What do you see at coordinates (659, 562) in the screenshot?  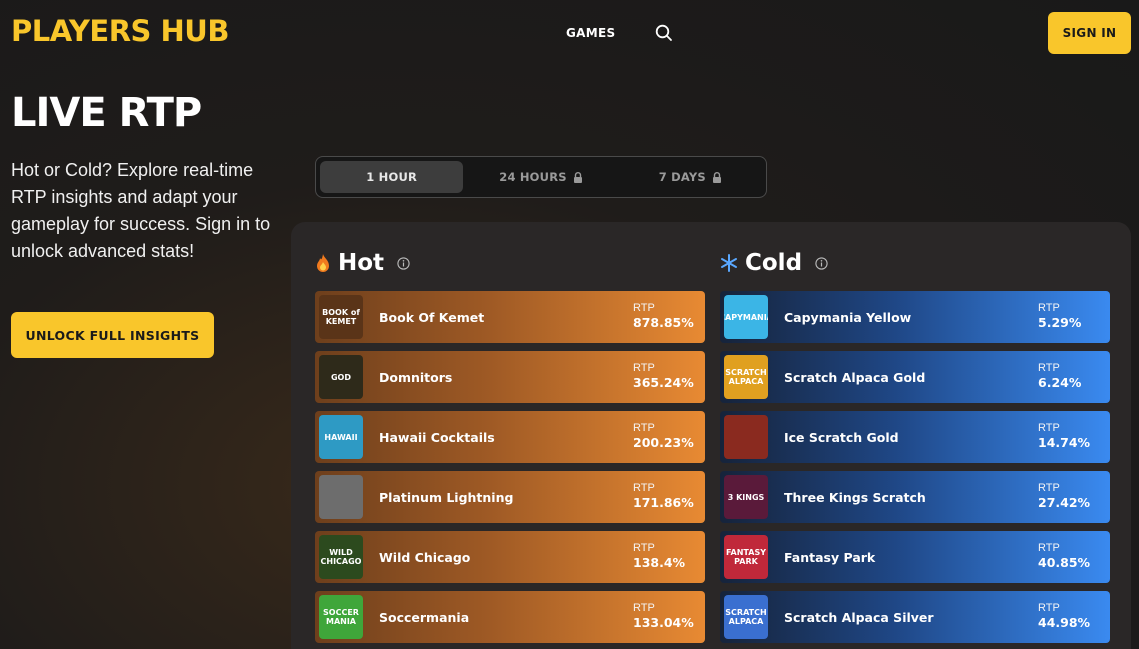 I see `rtp-value: 138.4%` at bounding box center [659, 562].